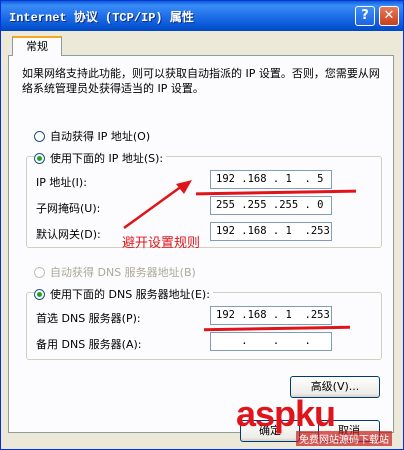 Image resolution: width=404 pixels, height=450 pixels. I want to click on manual-ip-radio: 使用下面的 IP 地址(S):, so click(100, 158).